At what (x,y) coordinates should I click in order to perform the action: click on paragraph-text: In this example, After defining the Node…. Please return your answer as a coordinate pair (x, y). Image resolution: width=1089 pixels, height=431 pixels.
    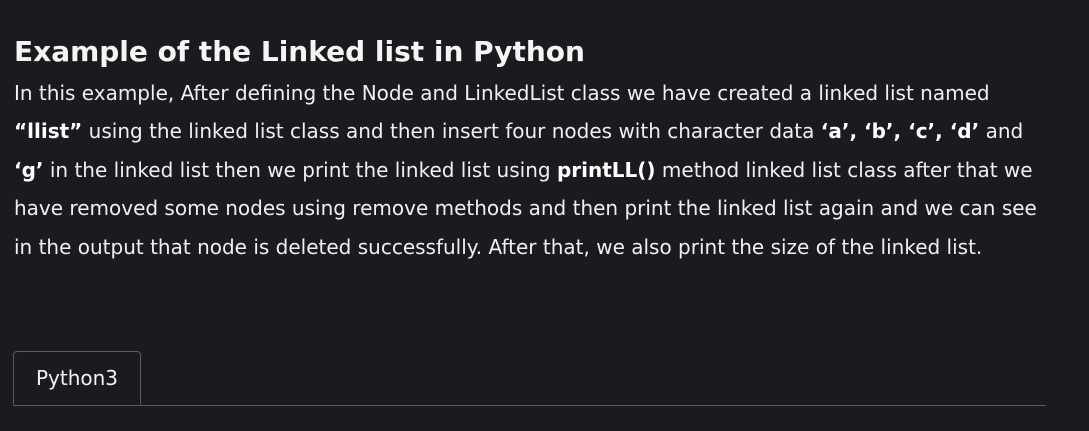
    Looking at the image, I should click on (502, 93).